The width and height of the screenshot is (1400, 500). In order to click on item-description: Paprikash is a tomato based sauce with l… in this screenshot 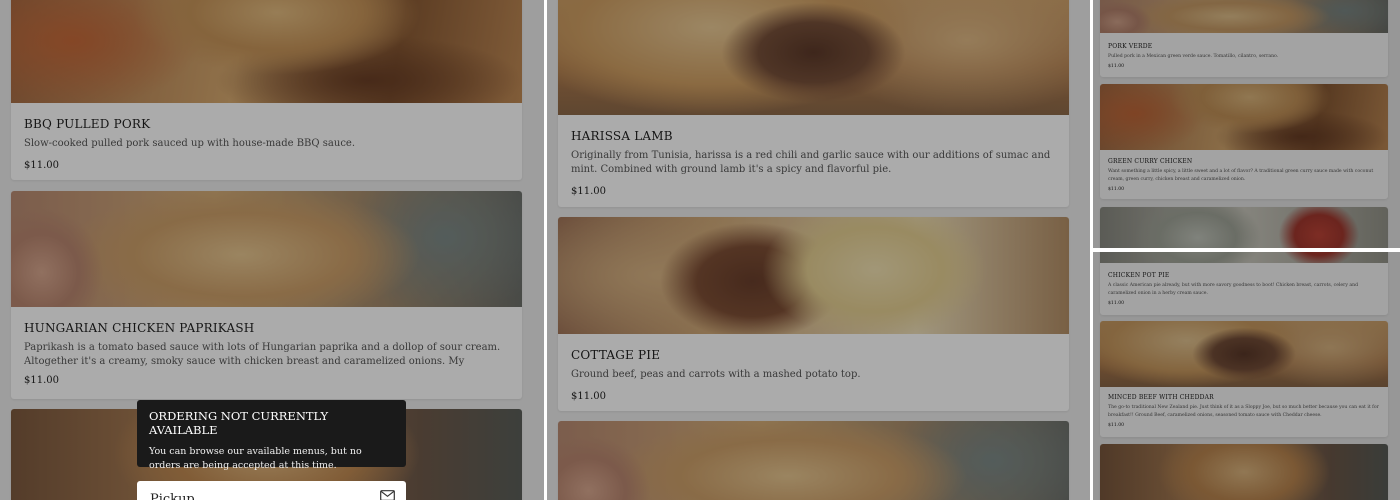, I will do `click(262, 354)`.